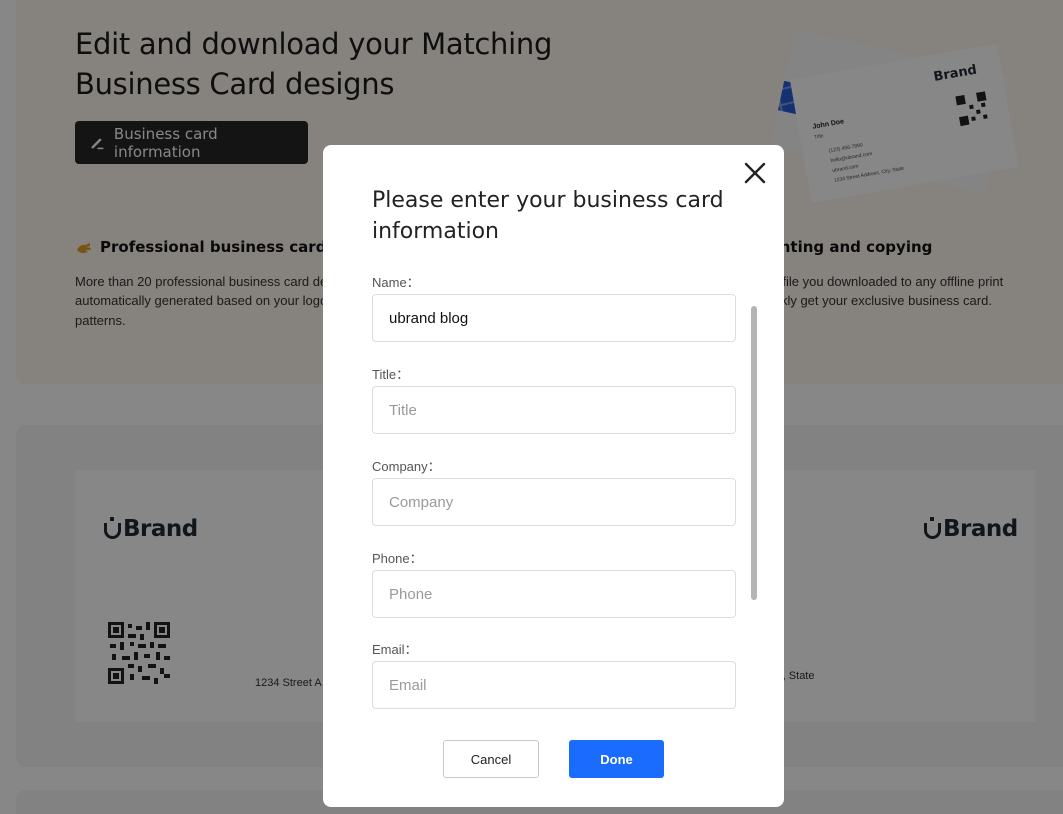 This screenshot has height=814, width=1063. What do you see at coordinates (554, 594) in the screenshot?
I see `phone-field` at bounding box center [554, 594].